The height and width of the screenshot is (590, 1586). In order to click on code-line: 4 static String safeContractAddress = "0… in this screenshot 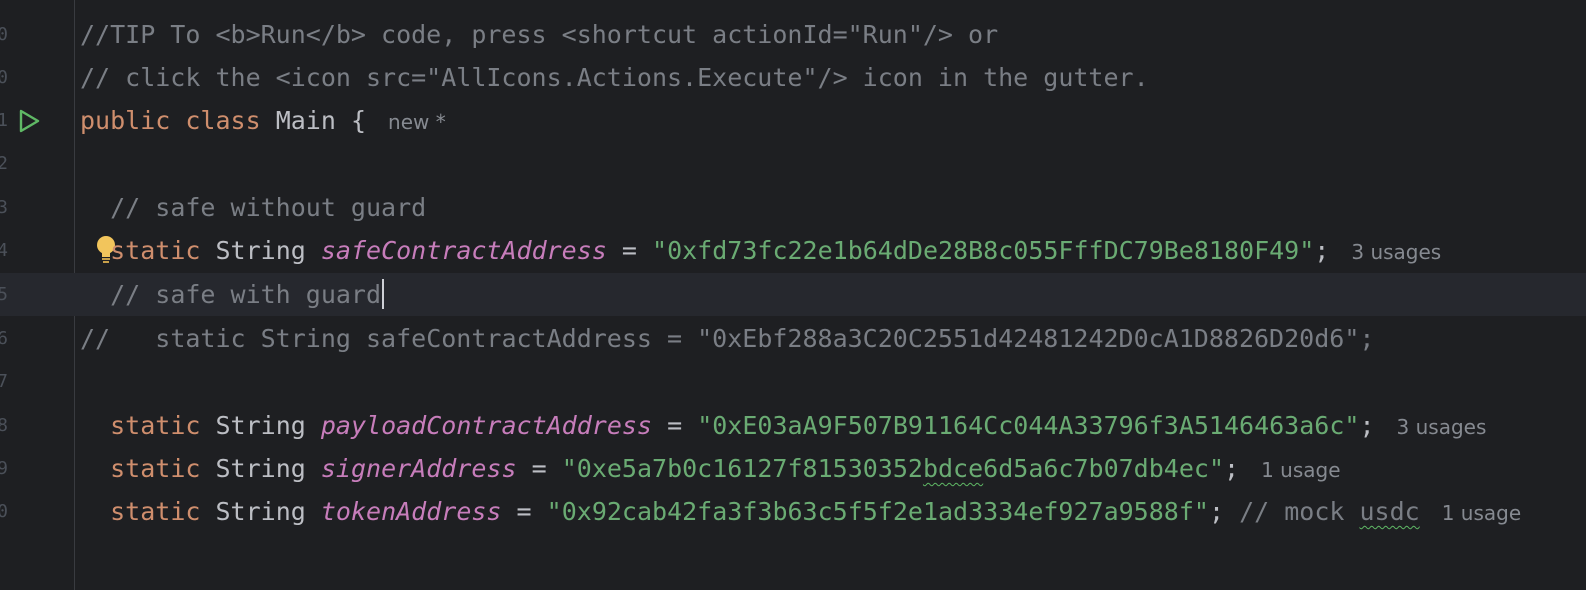, I will do `click(793, 250)`.